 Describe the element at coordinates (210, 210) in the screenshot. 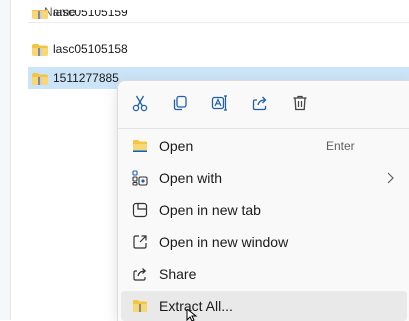

I see `menu-item-label: Open in new tab` at that location.